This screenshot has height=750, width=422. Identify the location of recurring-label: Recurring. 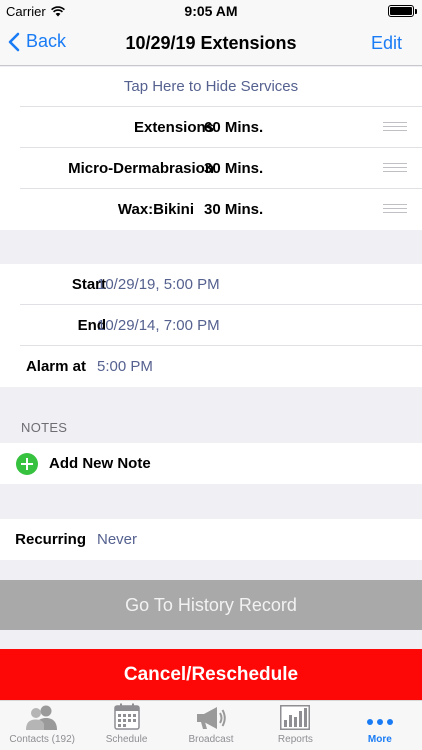
(50, 539).